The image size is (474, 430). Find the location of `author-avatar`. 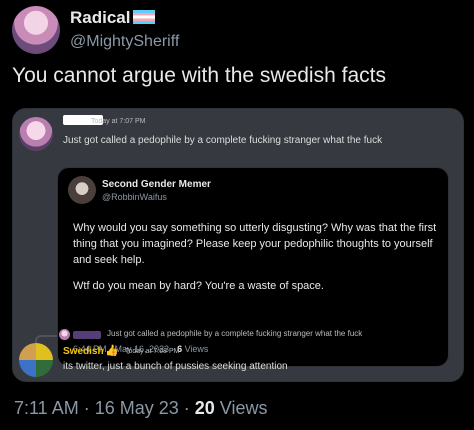

author-avatar is located at coordinates (36, 30).